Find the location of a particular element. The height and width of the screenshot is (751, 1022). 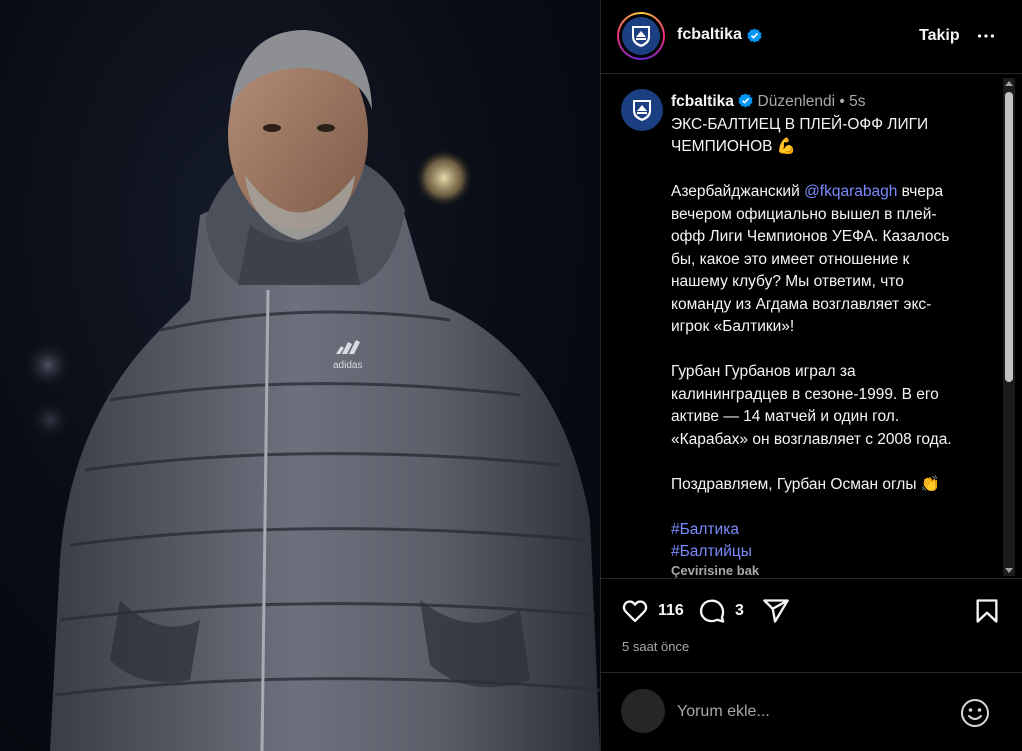

comment-composer is located at coordinates (811, 711).